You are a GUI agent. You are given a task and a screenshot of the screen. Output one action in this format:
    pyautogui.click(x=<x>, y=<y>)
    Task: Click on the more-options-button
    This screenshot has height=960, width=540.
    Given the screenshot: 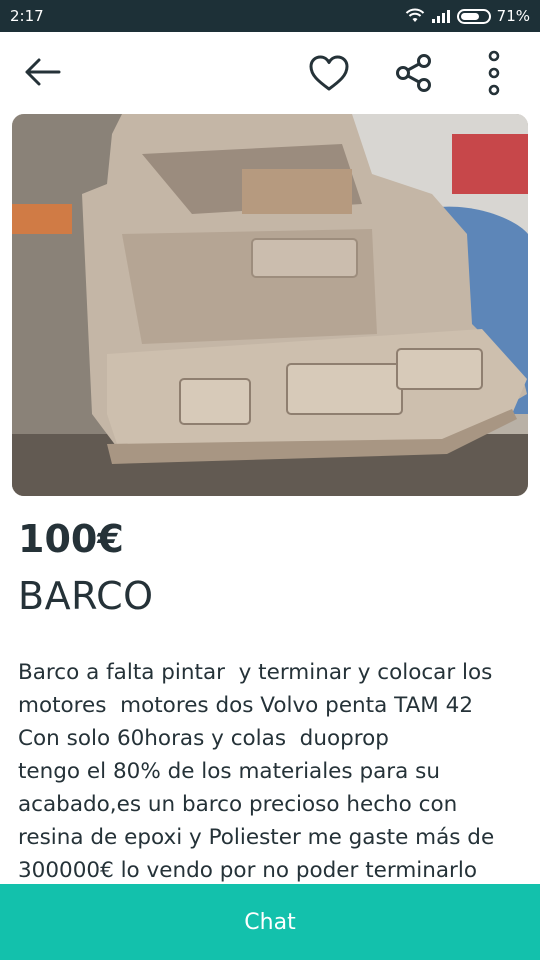 What is the action you would take?
    pyautogui.click(x=494, y=73)
    